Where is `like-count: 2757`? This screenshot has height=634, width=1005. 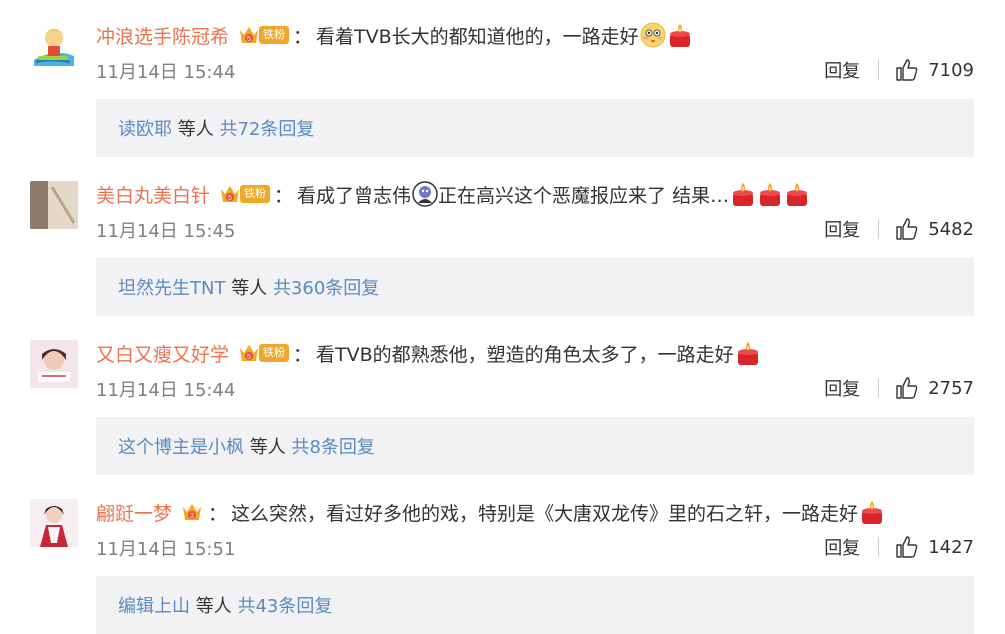
like-count: 2757 is located at coordinates (951, 388).